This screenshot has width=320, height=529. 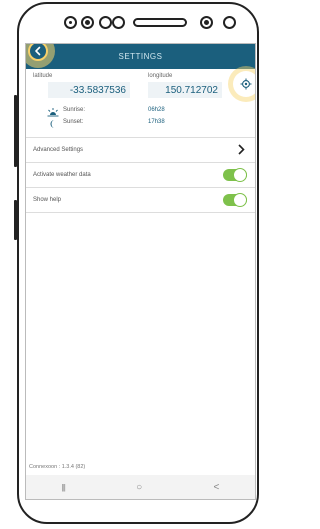 What do you see at coordinates (160, 76) in the screenshot?
I see `longitude-label: longitude` at bounding box center [160, 76].